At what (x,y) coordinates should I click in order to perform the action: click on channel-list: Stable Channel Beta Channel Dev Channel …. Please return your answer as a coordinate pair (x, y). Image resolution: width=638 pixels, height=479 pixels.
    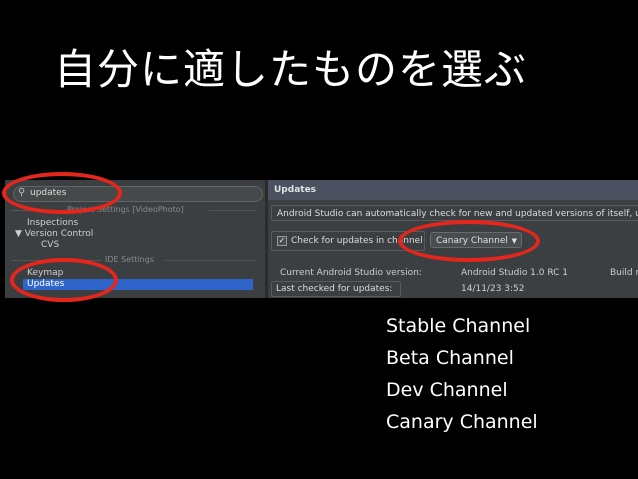
    Looking at the image, I should click on (462, 378).